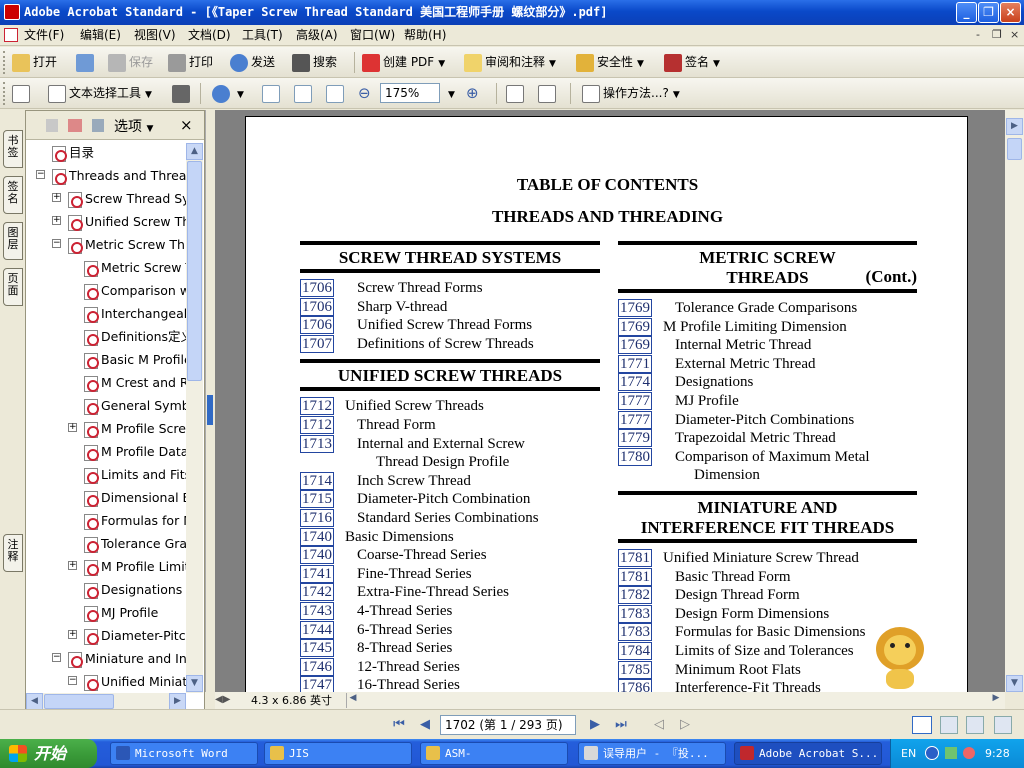 This screenshot has height=768, width=1024. What do you see at coordinates (767, 438) in the screenshot?
I see `toc-entry: 1779 Trapezoidal Metric Thread` at bounding box center [767, 438].